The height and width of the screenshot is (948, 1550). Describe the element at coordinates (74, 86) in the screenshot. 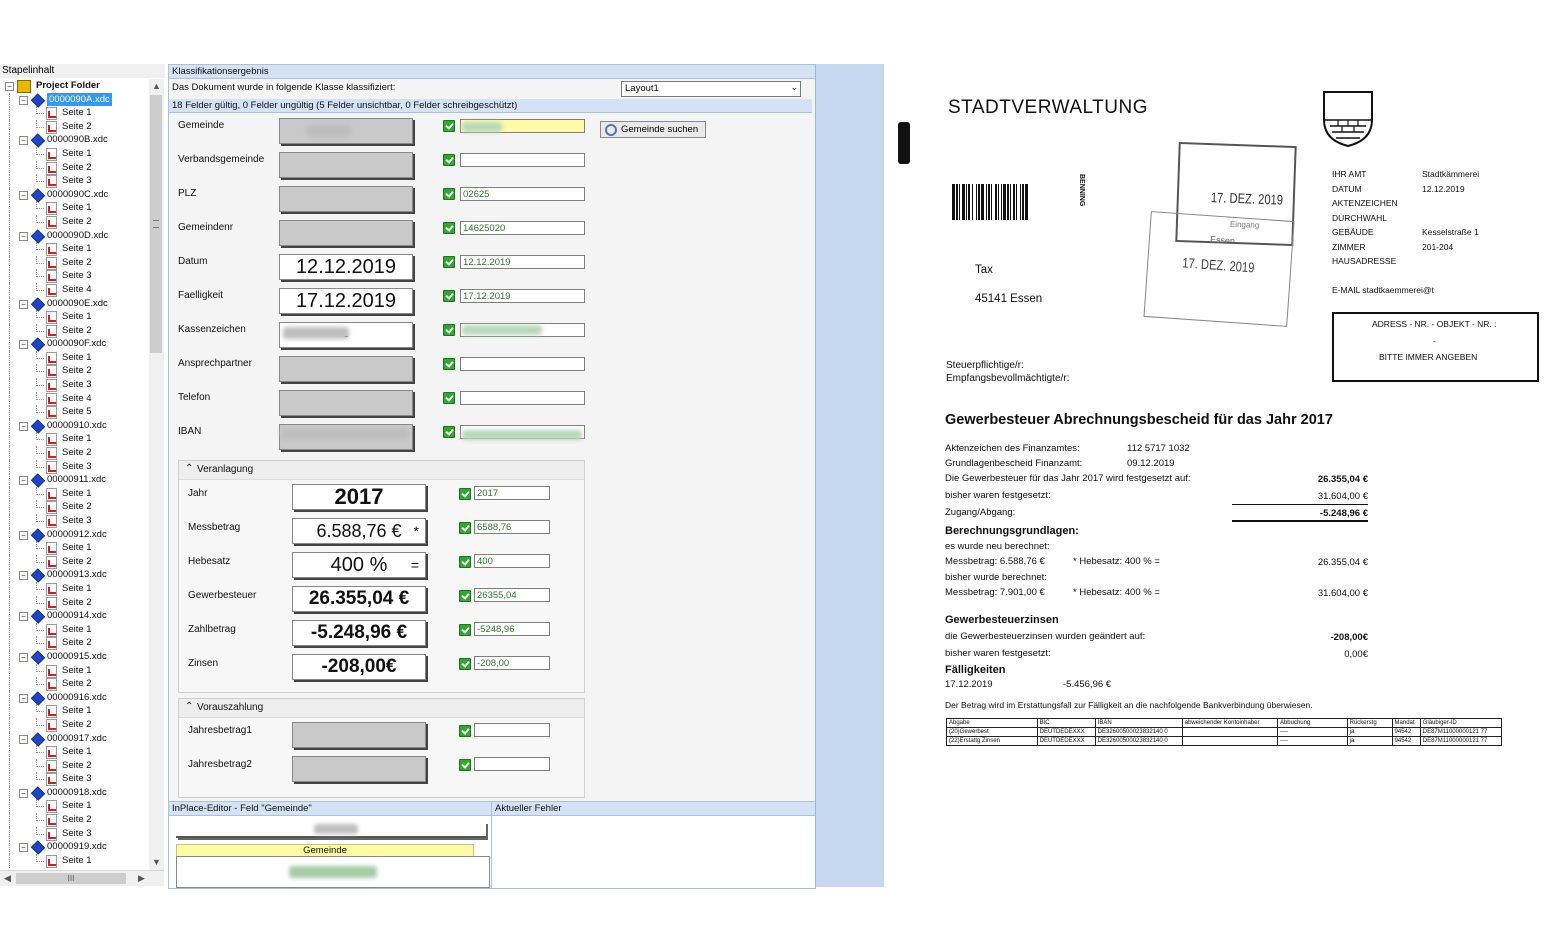

I see `tree-root: − Project Folder` at that location.